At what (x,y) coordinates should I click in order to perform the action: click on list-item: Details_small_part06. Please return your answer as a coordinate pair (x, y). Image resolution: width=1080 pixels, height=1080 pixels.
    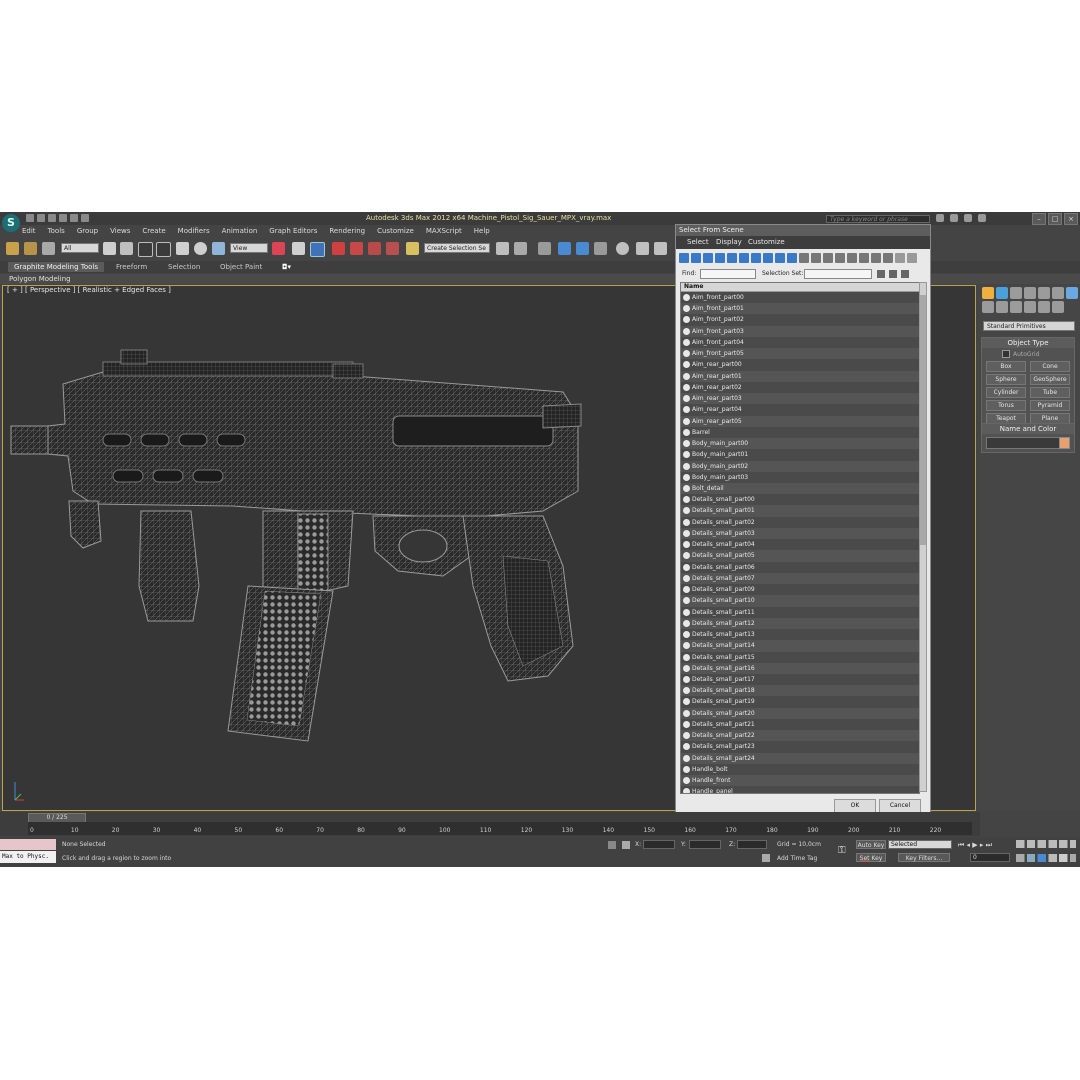
    Looking at the image, I should click on (800, 567).